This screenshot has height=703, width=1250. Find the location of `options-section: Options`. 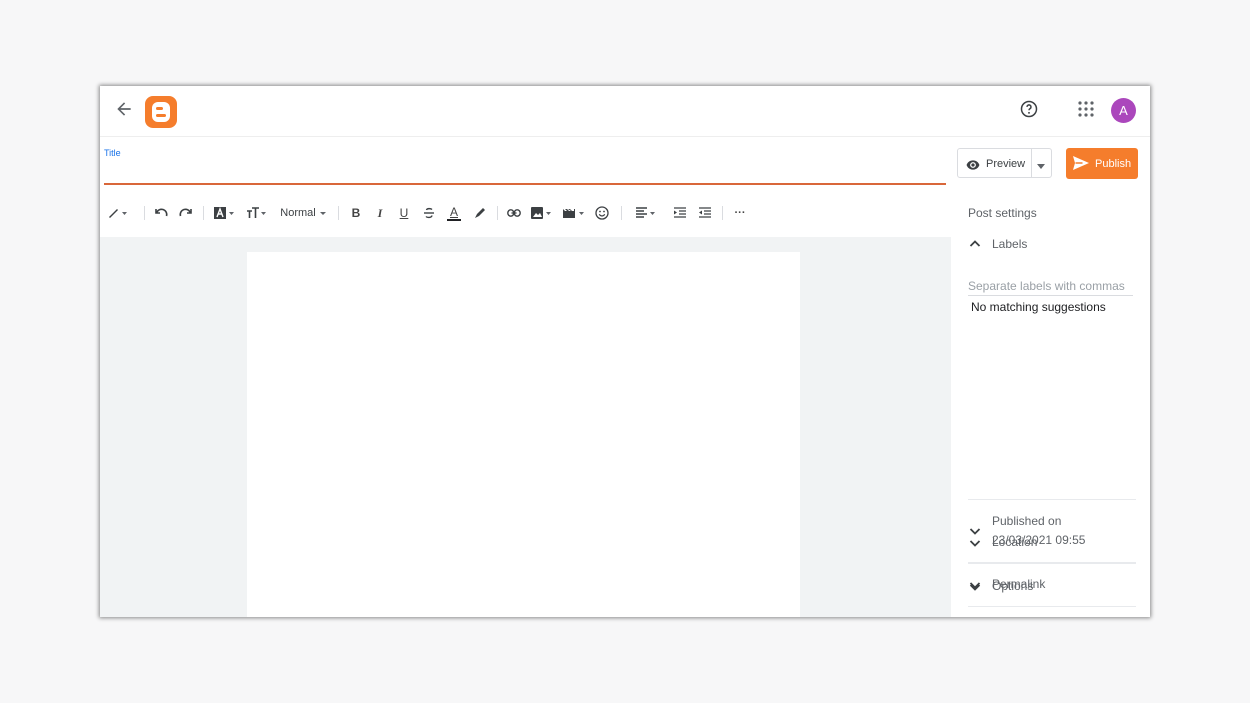

options-section: Options is located at coordinates (1052, 587).